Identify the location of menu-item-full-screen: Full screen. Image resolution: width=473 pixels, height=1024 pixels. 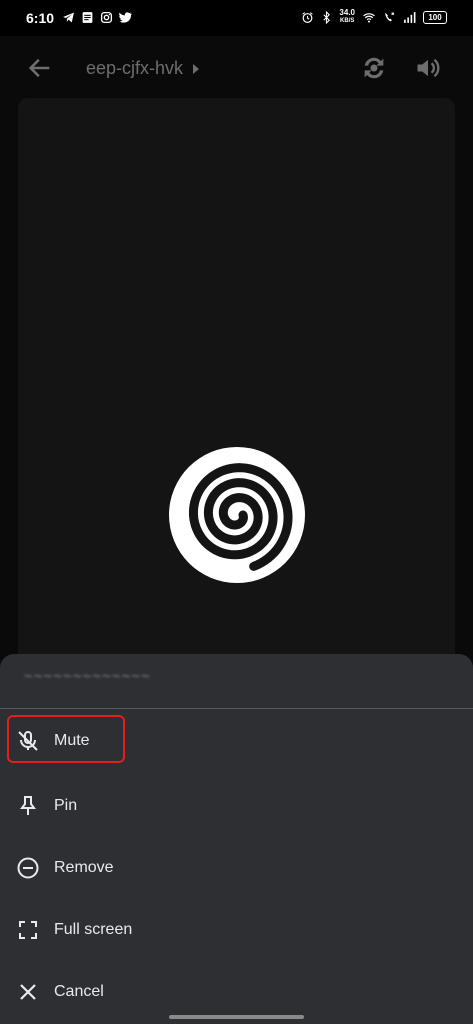
(236, 930).